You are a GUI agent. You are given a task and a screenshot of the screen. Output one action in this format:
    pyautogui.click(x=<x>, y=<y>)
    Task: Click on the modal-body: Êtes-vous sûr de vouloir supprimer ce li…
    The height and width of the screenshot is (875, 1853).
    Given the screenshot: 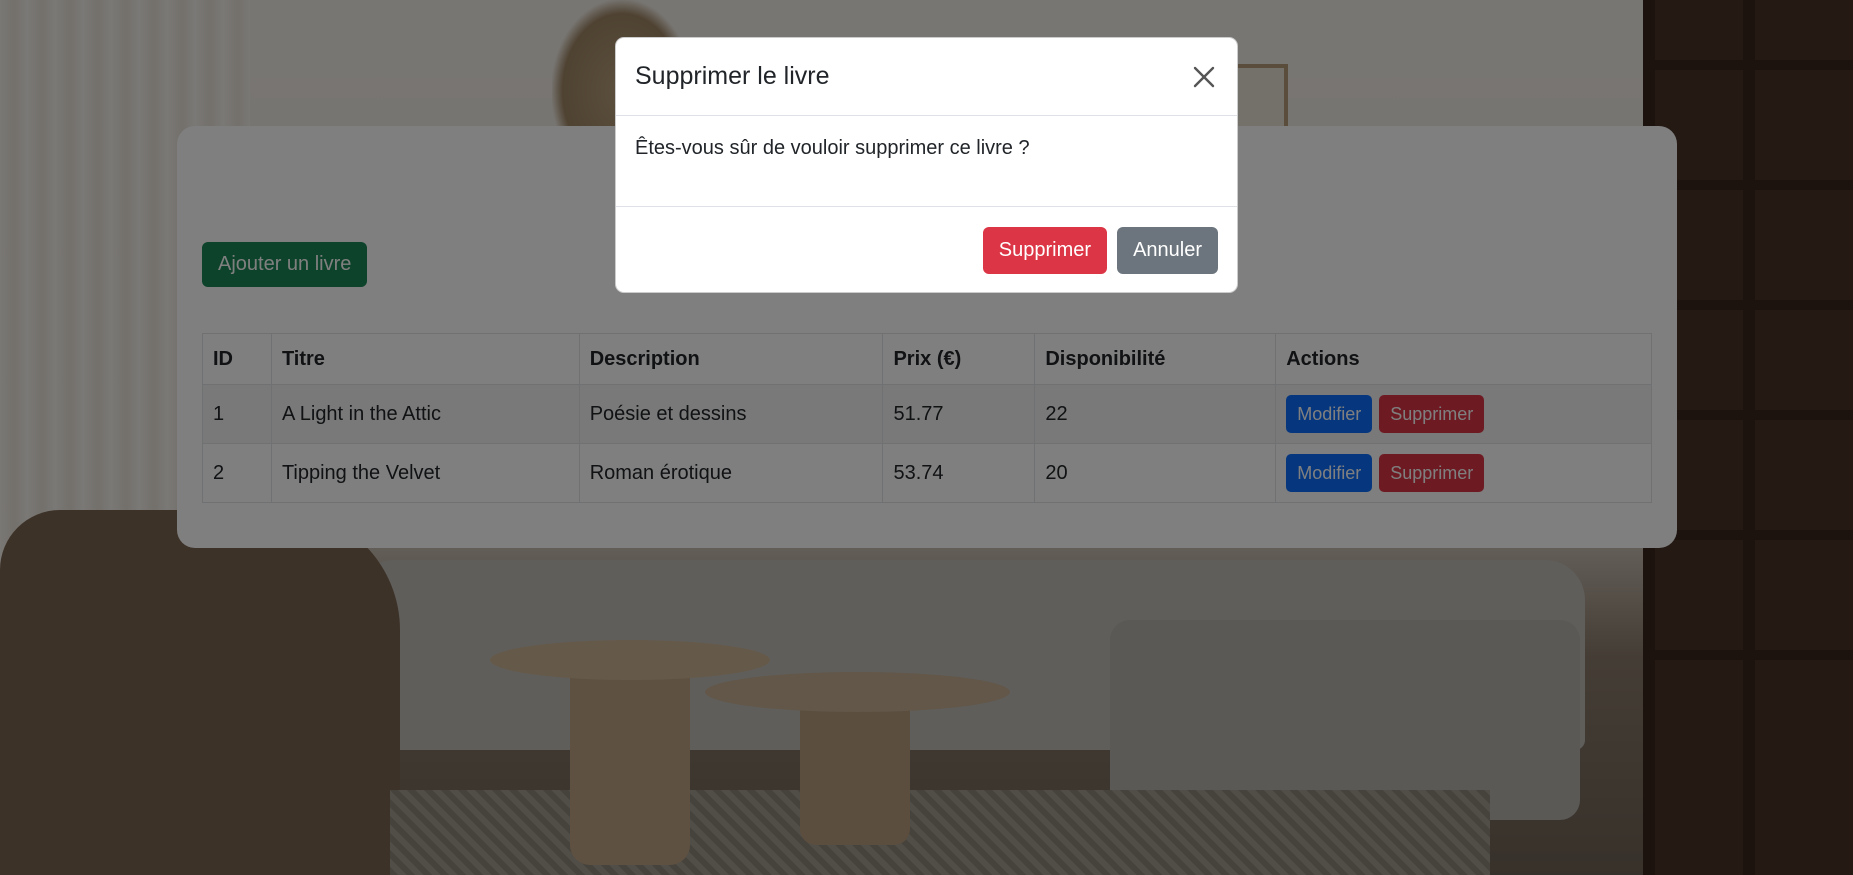 What is the action you would take?
    pyautogui.click(x=926, y=161)
    